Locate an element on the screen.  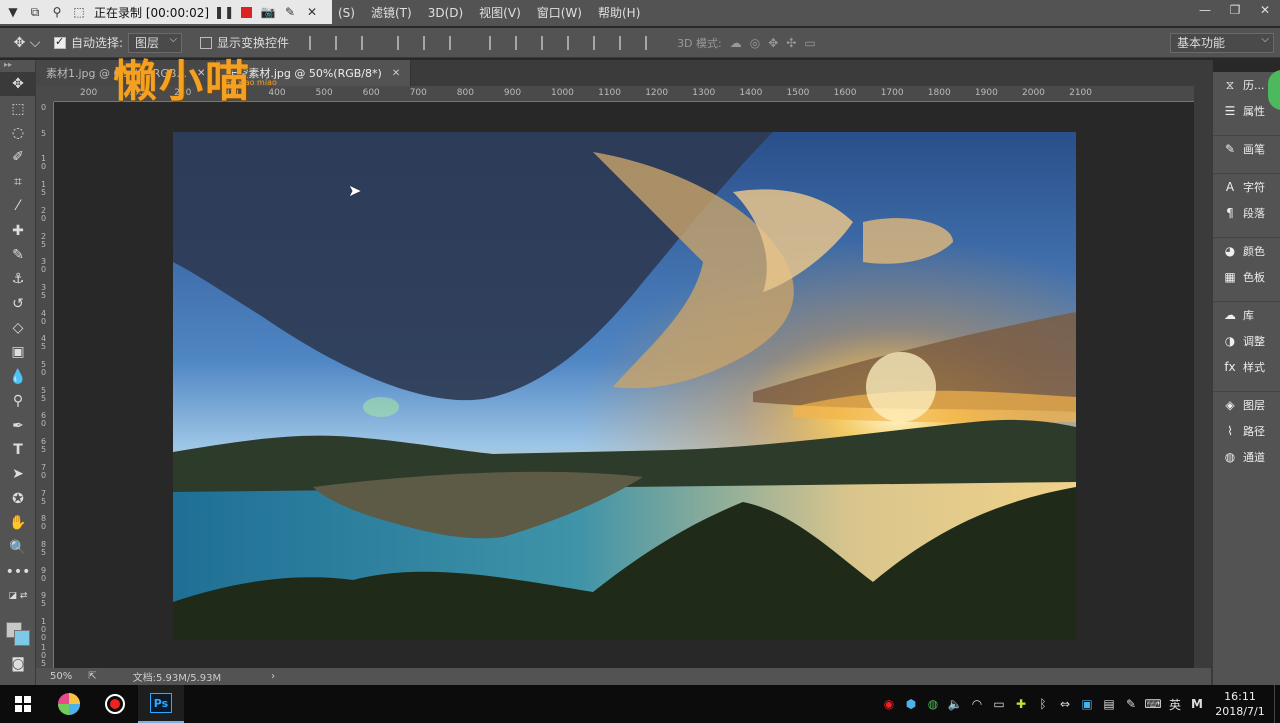
recorder-app-icon is located at coordinates (115, 704).